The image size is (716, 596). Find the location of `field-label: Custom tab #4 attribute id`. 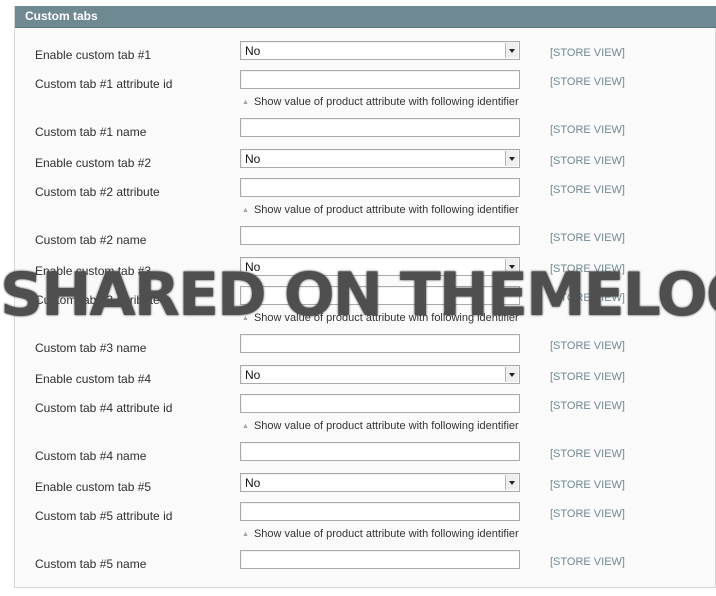

field-label: Custom tab #4 attribute id is located at coordinates (104, 408).